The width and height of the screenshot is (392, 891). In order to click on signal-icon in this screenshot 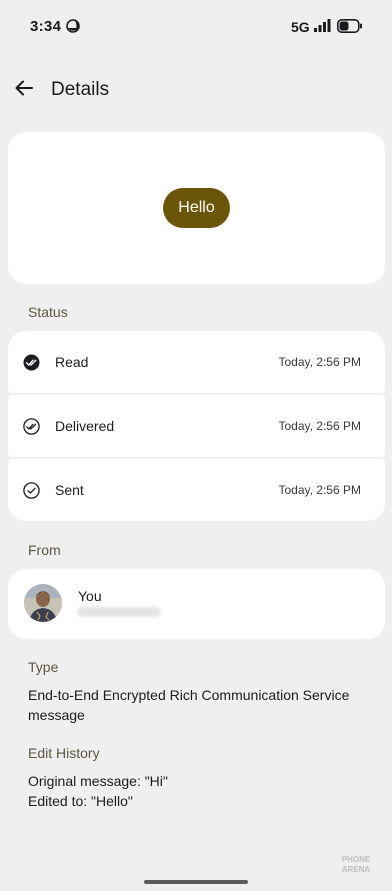, I will do `click(322, 26)`.